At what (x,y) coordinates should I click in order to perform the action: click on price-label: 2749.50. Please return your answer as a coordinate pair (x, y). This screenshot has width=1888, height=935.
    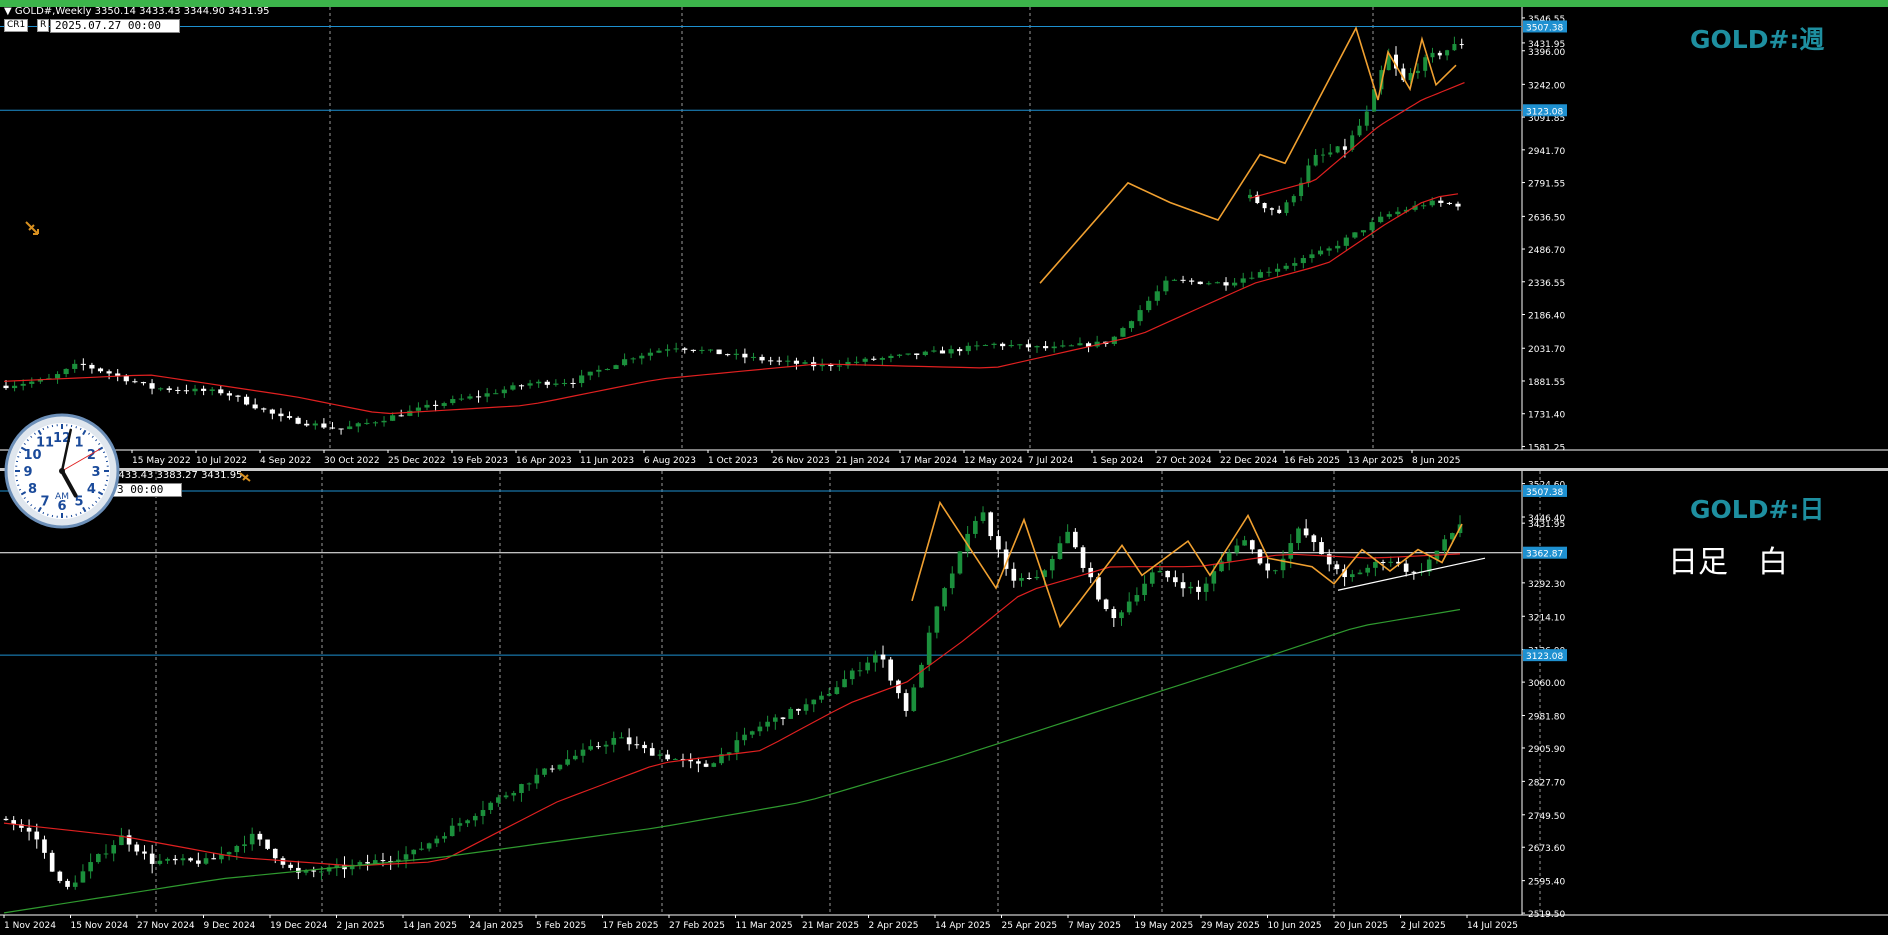
    Looking at the image, I should click on (1546, 817).